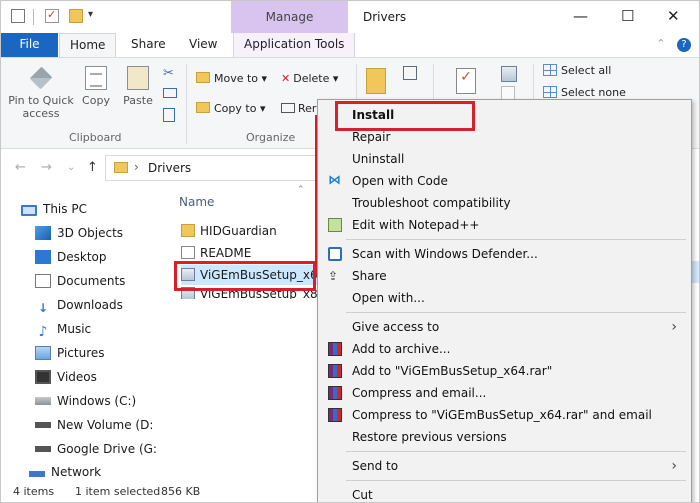 This screenshot has height=503, width=700. I want to click on menu-label: Troubleshoot compatibility, so click(431, 203).